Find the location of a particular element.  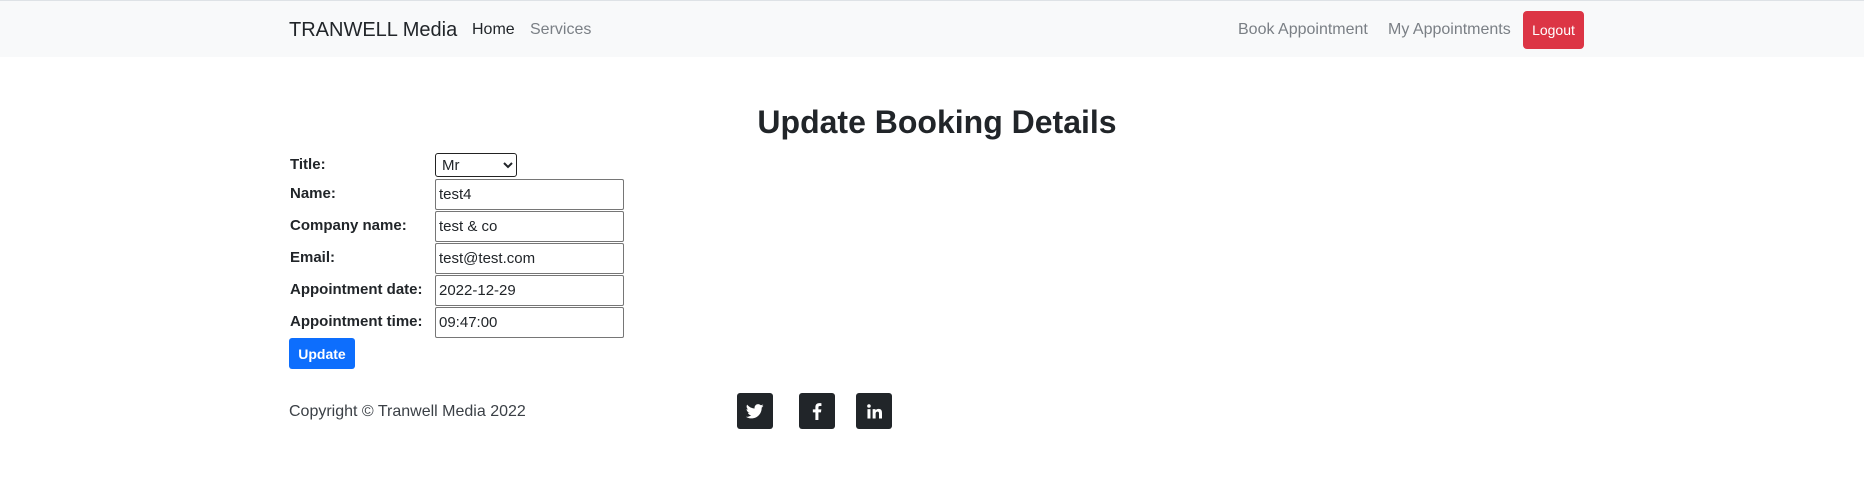

nav-link-book-appointment: Book Appointment is located at coordinates (1303, 30).